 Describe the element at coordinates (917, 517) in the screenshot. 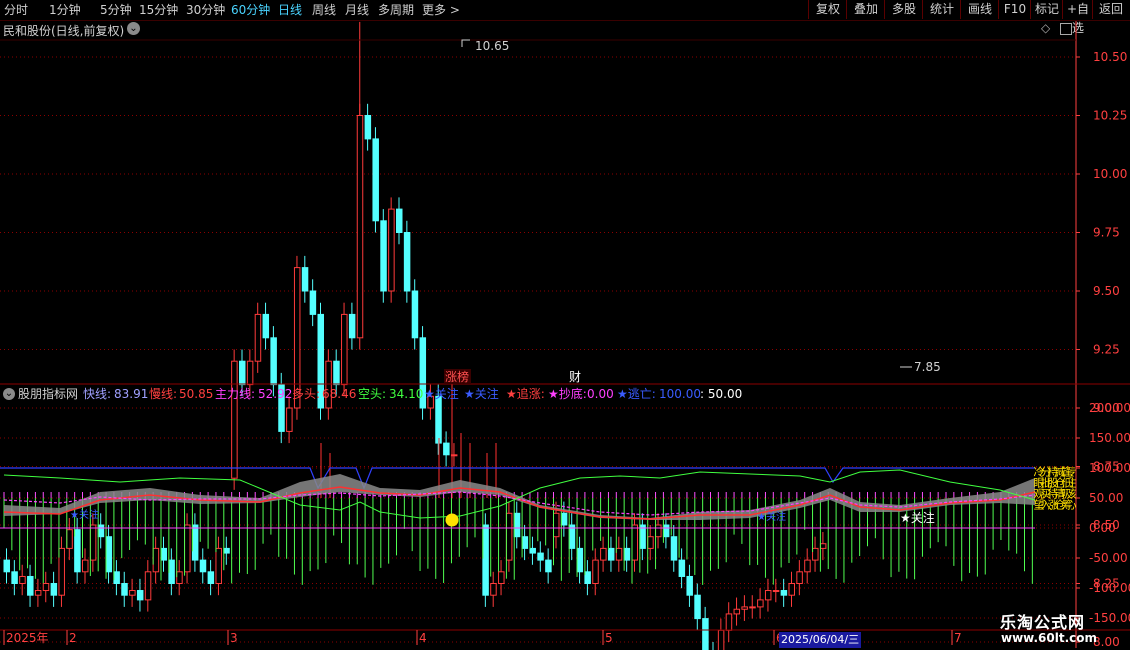

I see `chart-watch-label: ★关注` at that location.